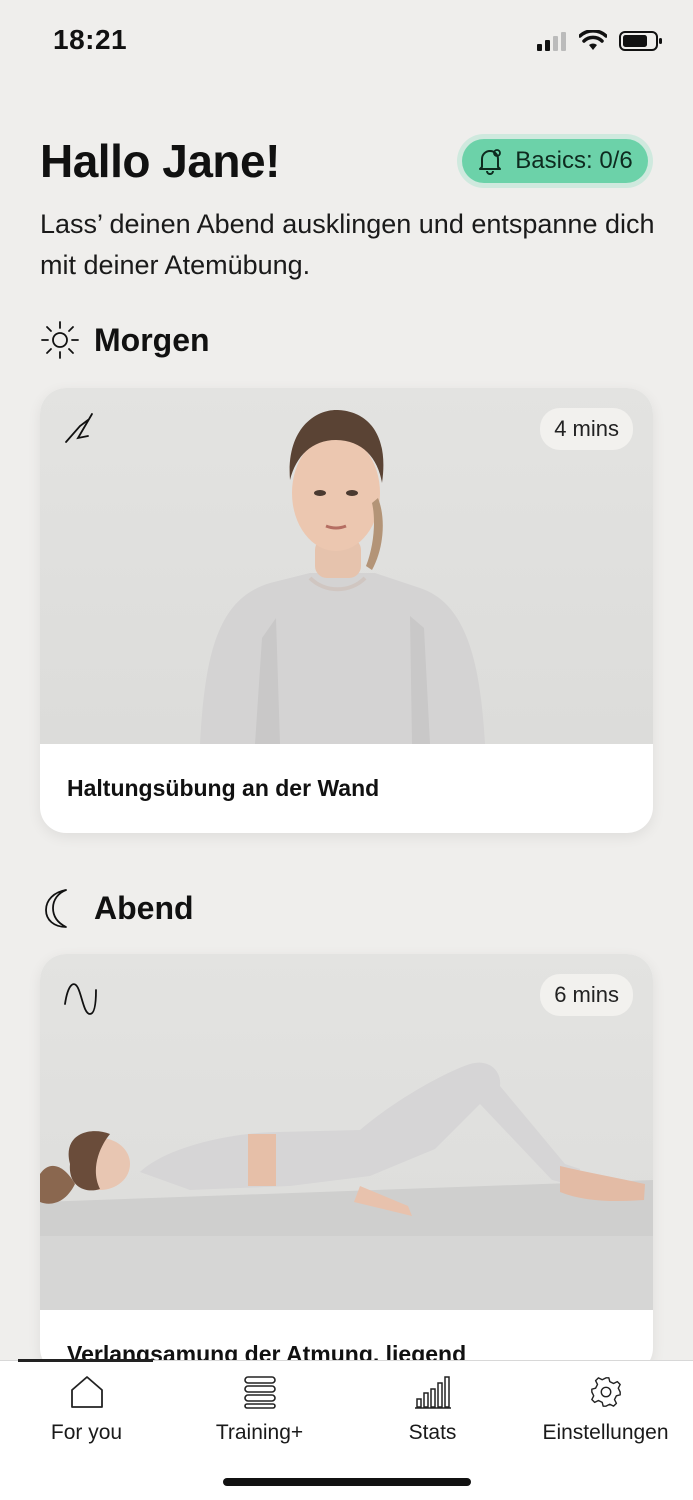 This screenshot has width=693, height=1500. Describe the element at coordinates (551, 41) in the screenshot. I see `cellular-signal-icon` at that location.